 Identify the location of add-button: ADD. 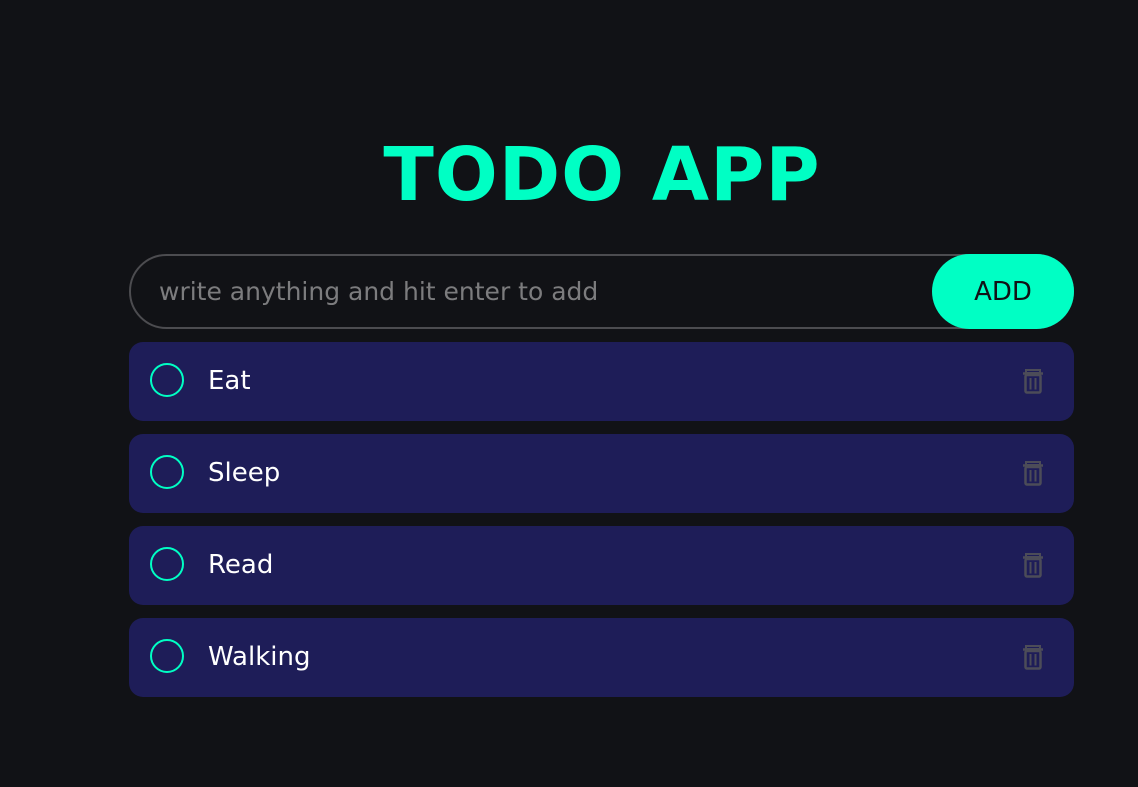
(1003, 291).